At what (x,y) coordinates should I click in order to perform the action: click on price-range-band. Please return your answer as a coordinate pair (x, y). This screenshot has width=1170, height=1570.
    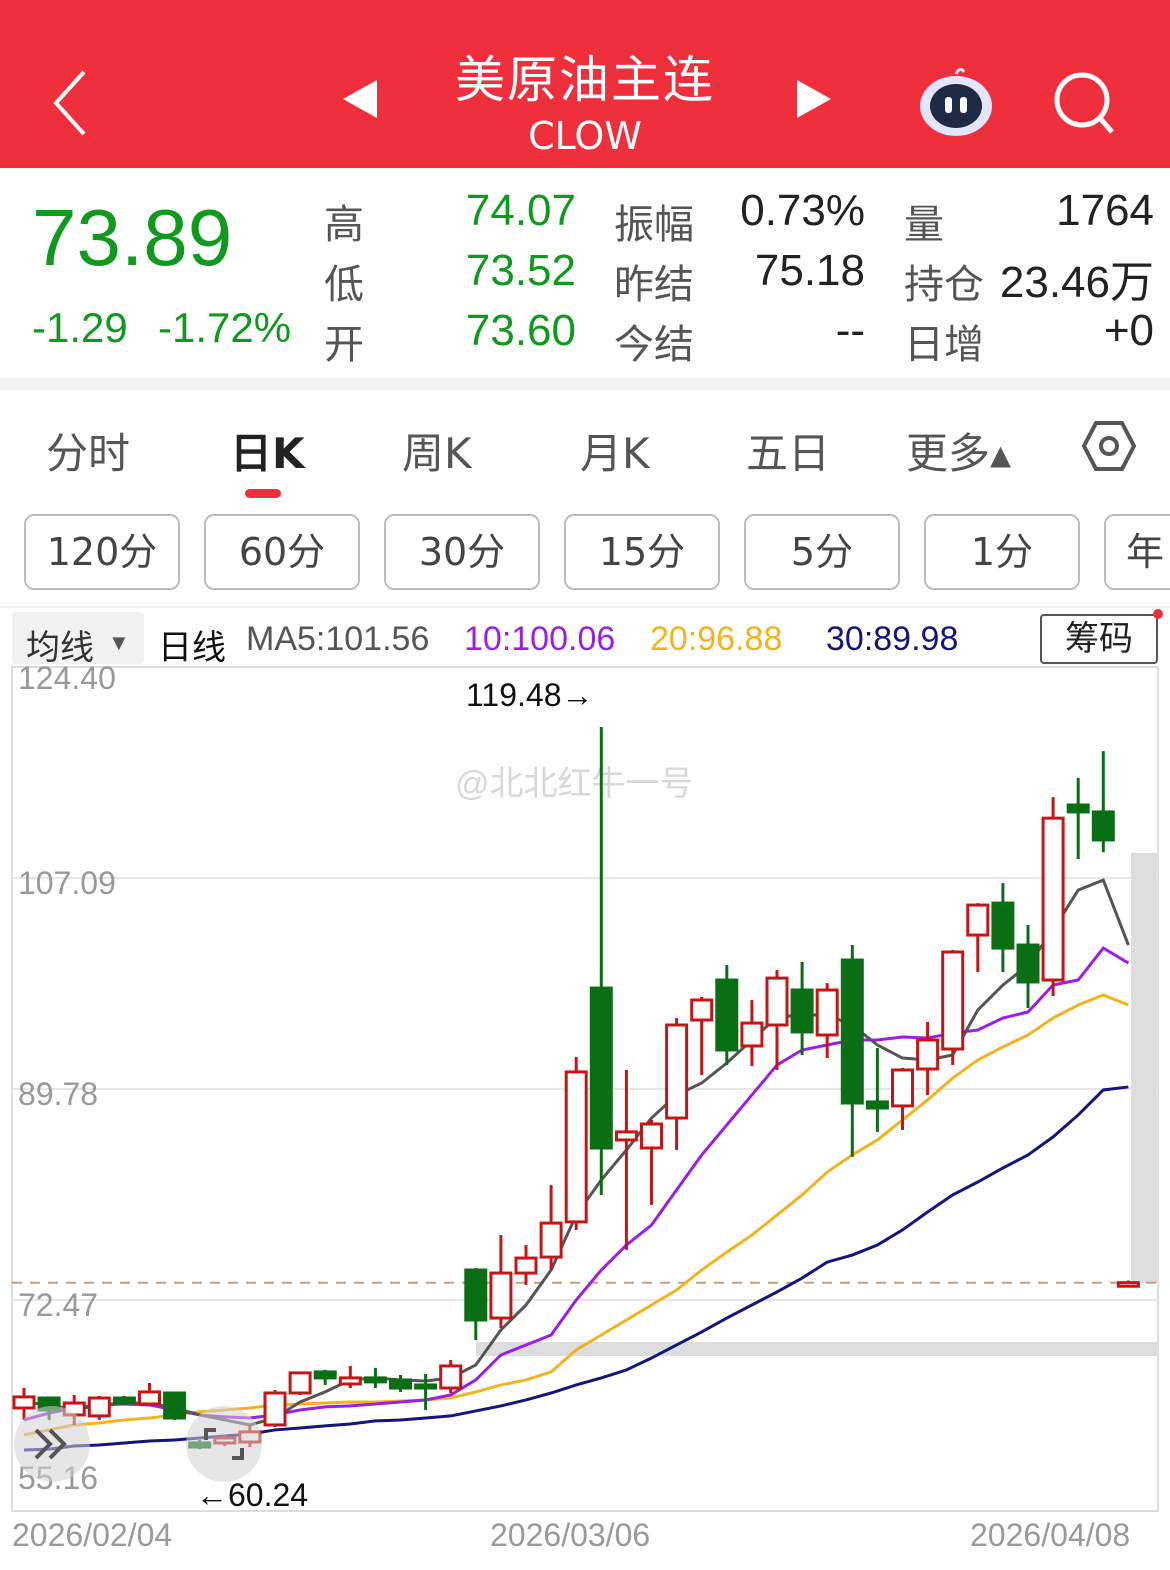
    Looking at the image, I should click on (1144, 1068).